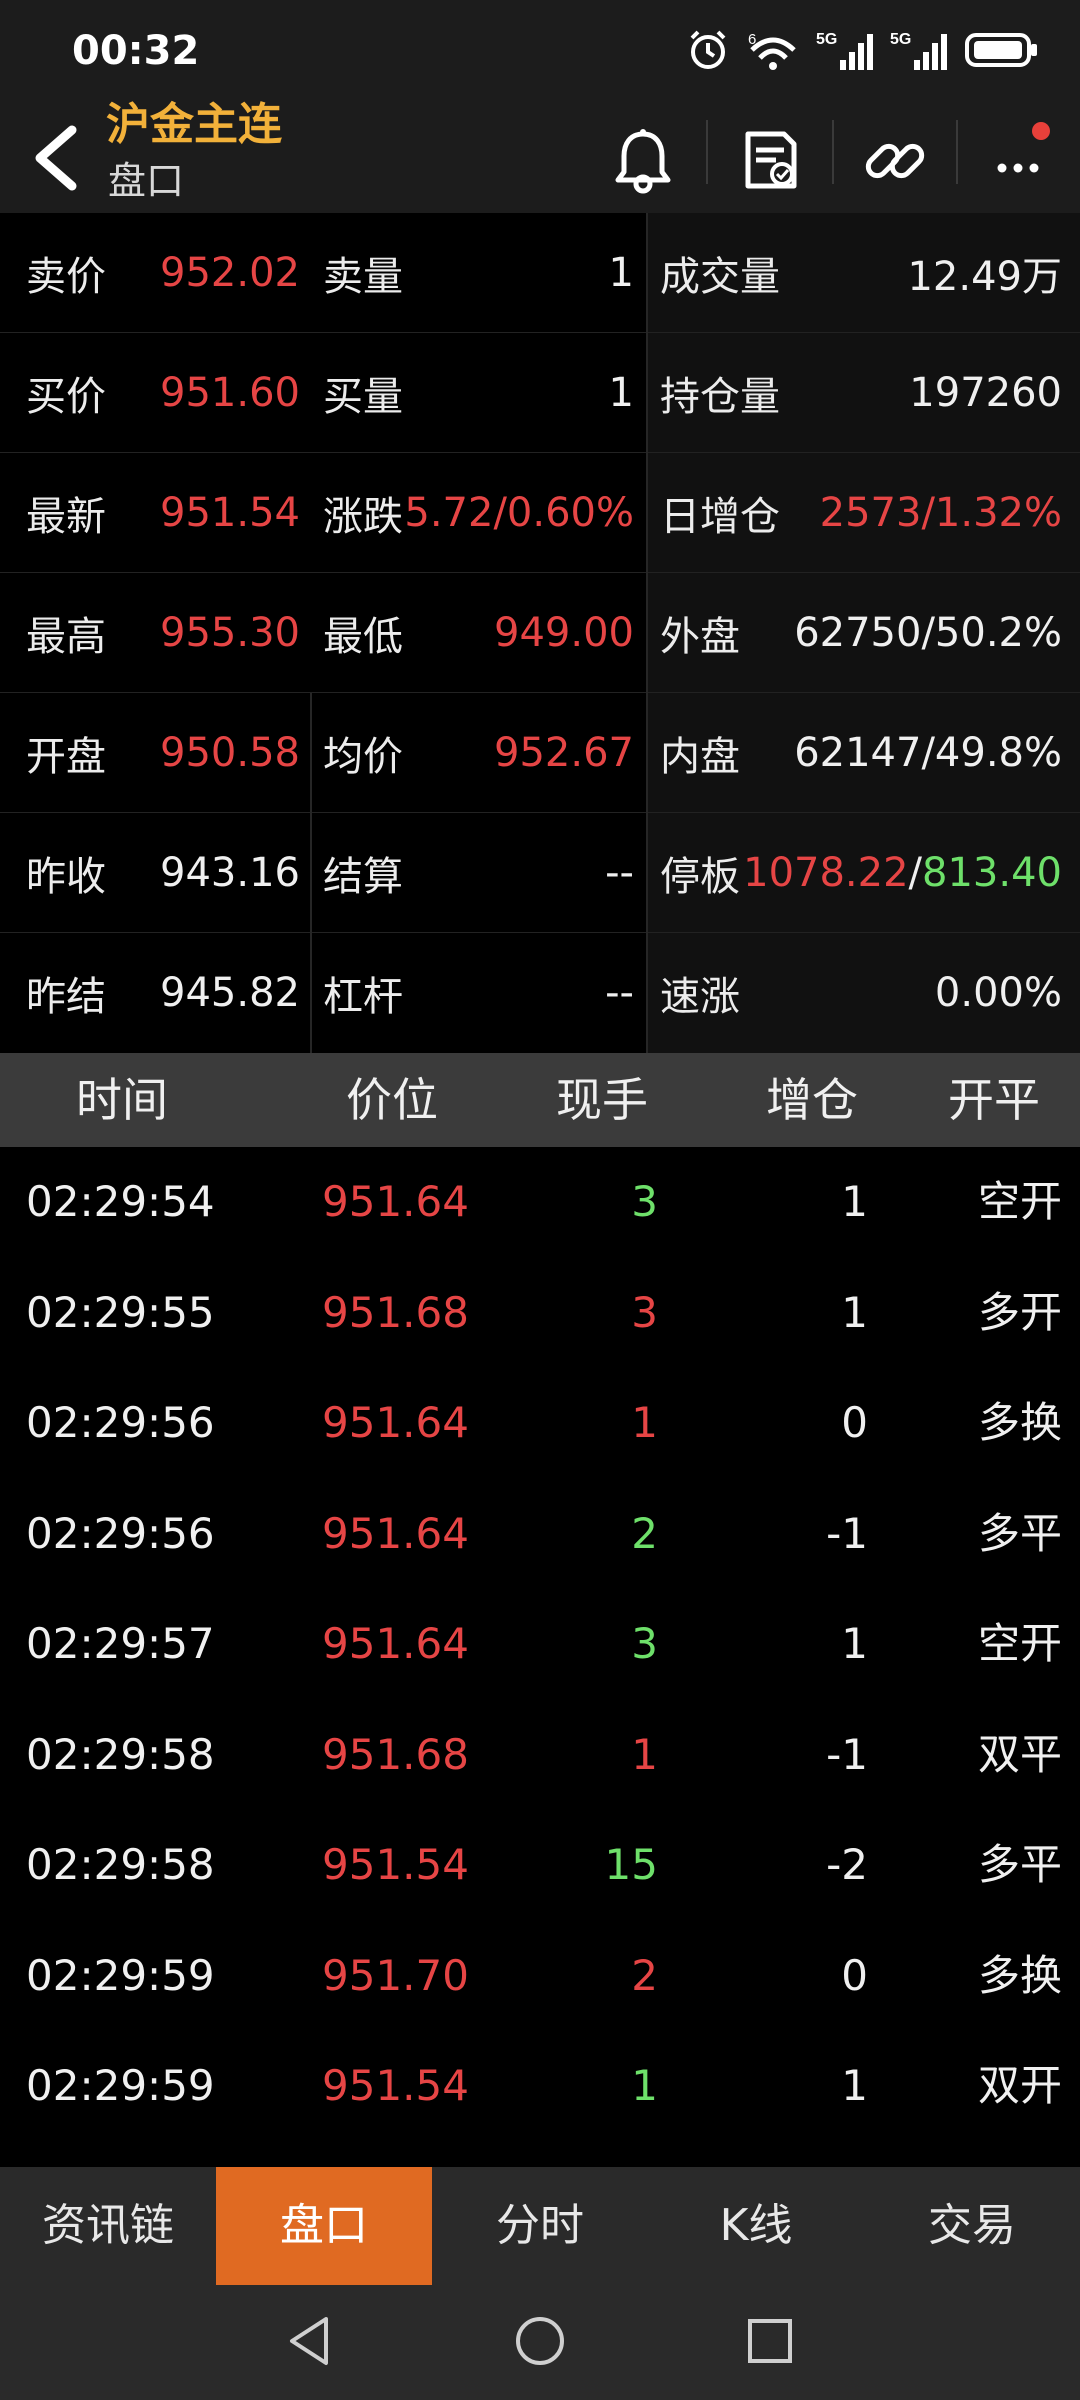  What do you see at coordinates (602, 1100) in the screenshot?
I see `column-header-volume: 现手` at bounding box center [602, 1100].